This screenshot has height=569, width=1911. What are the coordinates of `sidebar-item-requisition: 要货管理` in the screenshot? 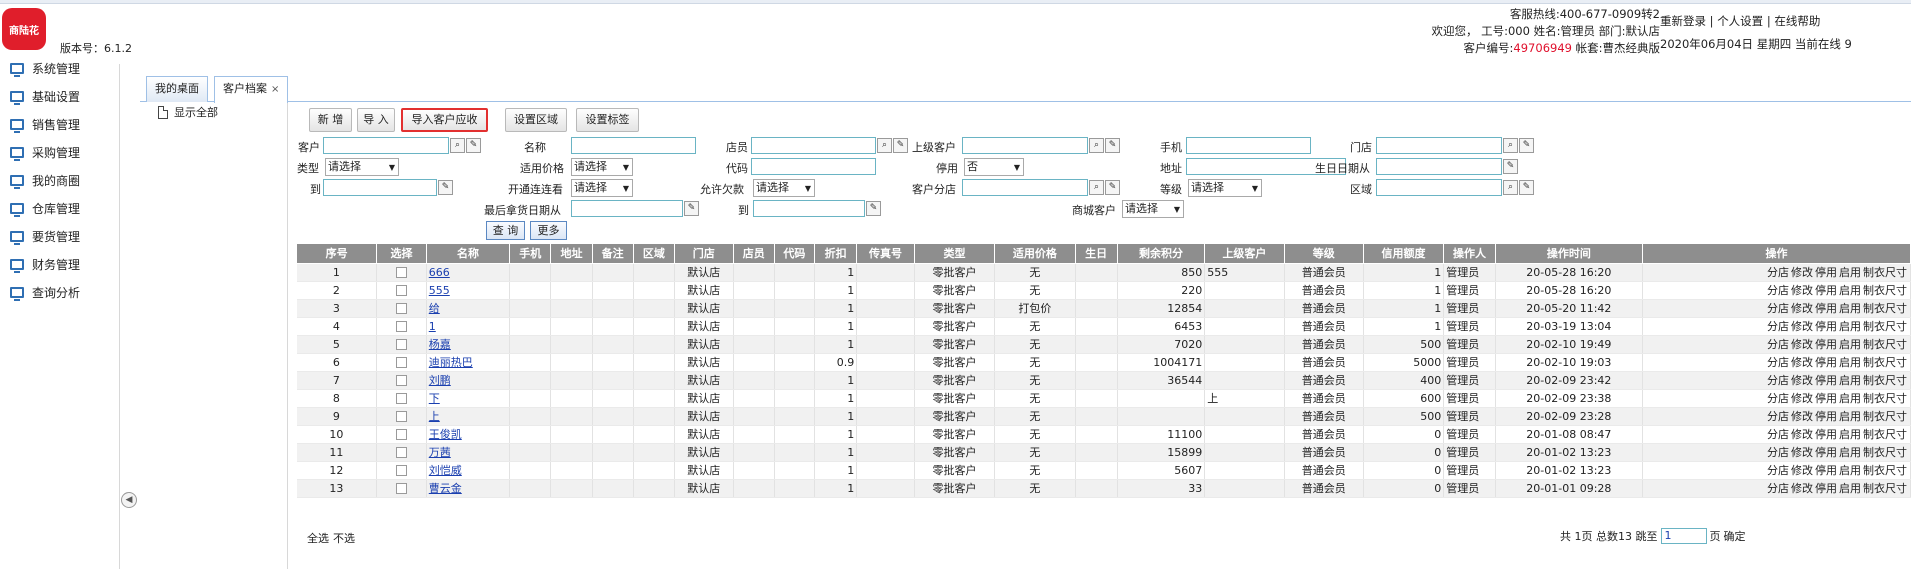 It's located at (45, 236).